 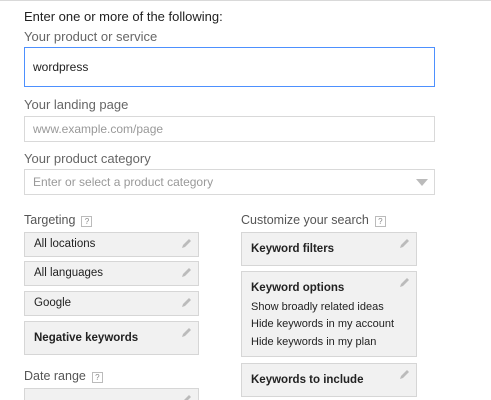 I want to click on customize-search-label-text: Customize your search, so click(x=305, y=220).